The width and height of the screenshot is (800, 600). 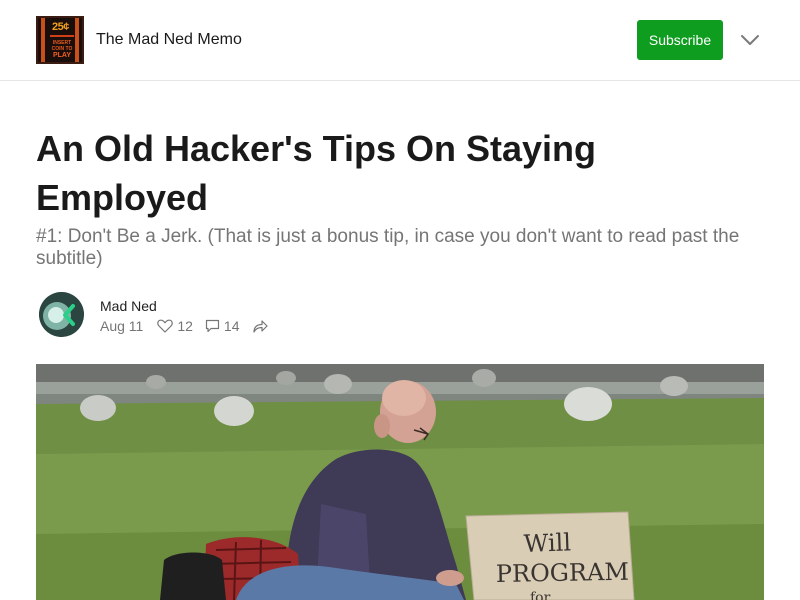 What do you see at coordinates (62, 55) in the screenshot?
I see `logo-text-line3: PLAY` at bounding box center [62, 55].